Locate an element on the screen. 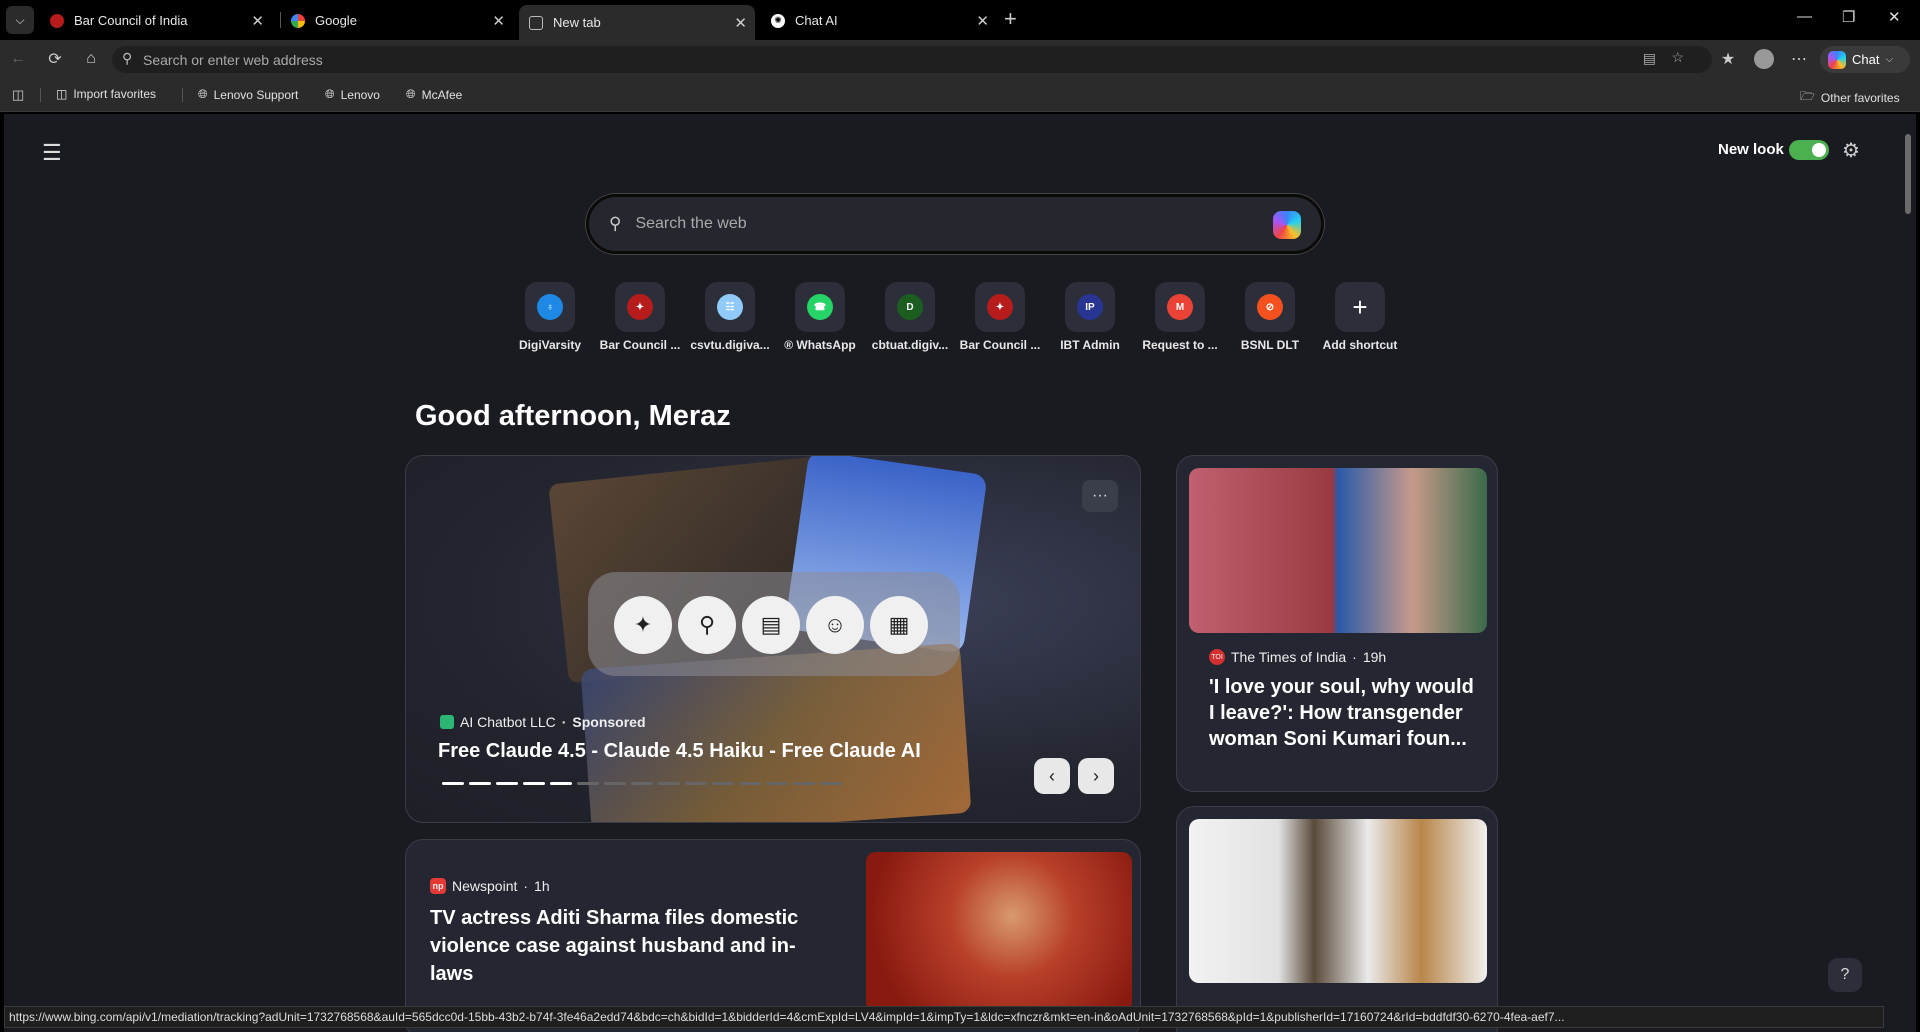 This screenshot has width=1920, height=1032. bookmark-import-favorites: ◫ Import favorites is located at coordinates (106, 94).